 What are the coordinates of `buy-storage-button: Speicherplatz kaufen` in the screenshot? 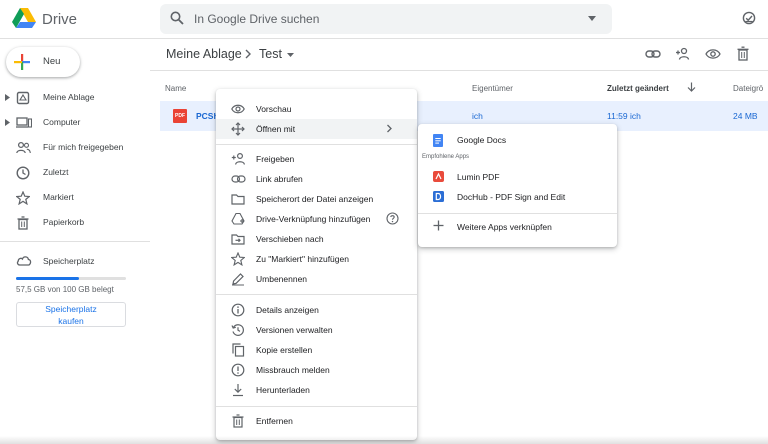 It's located at (71, 314).